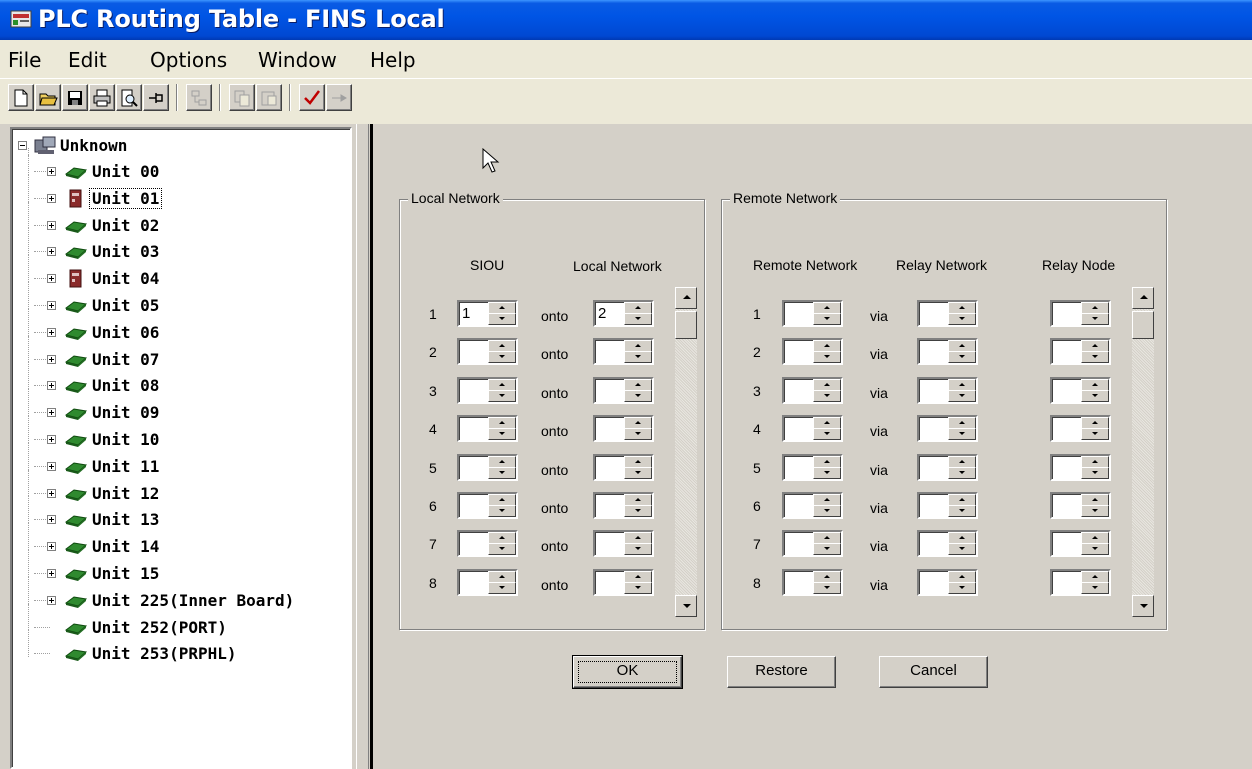  What do you see at coordinates (75, 97) in the screenshot?
I see `save-button` at bounding box center [75, 97].